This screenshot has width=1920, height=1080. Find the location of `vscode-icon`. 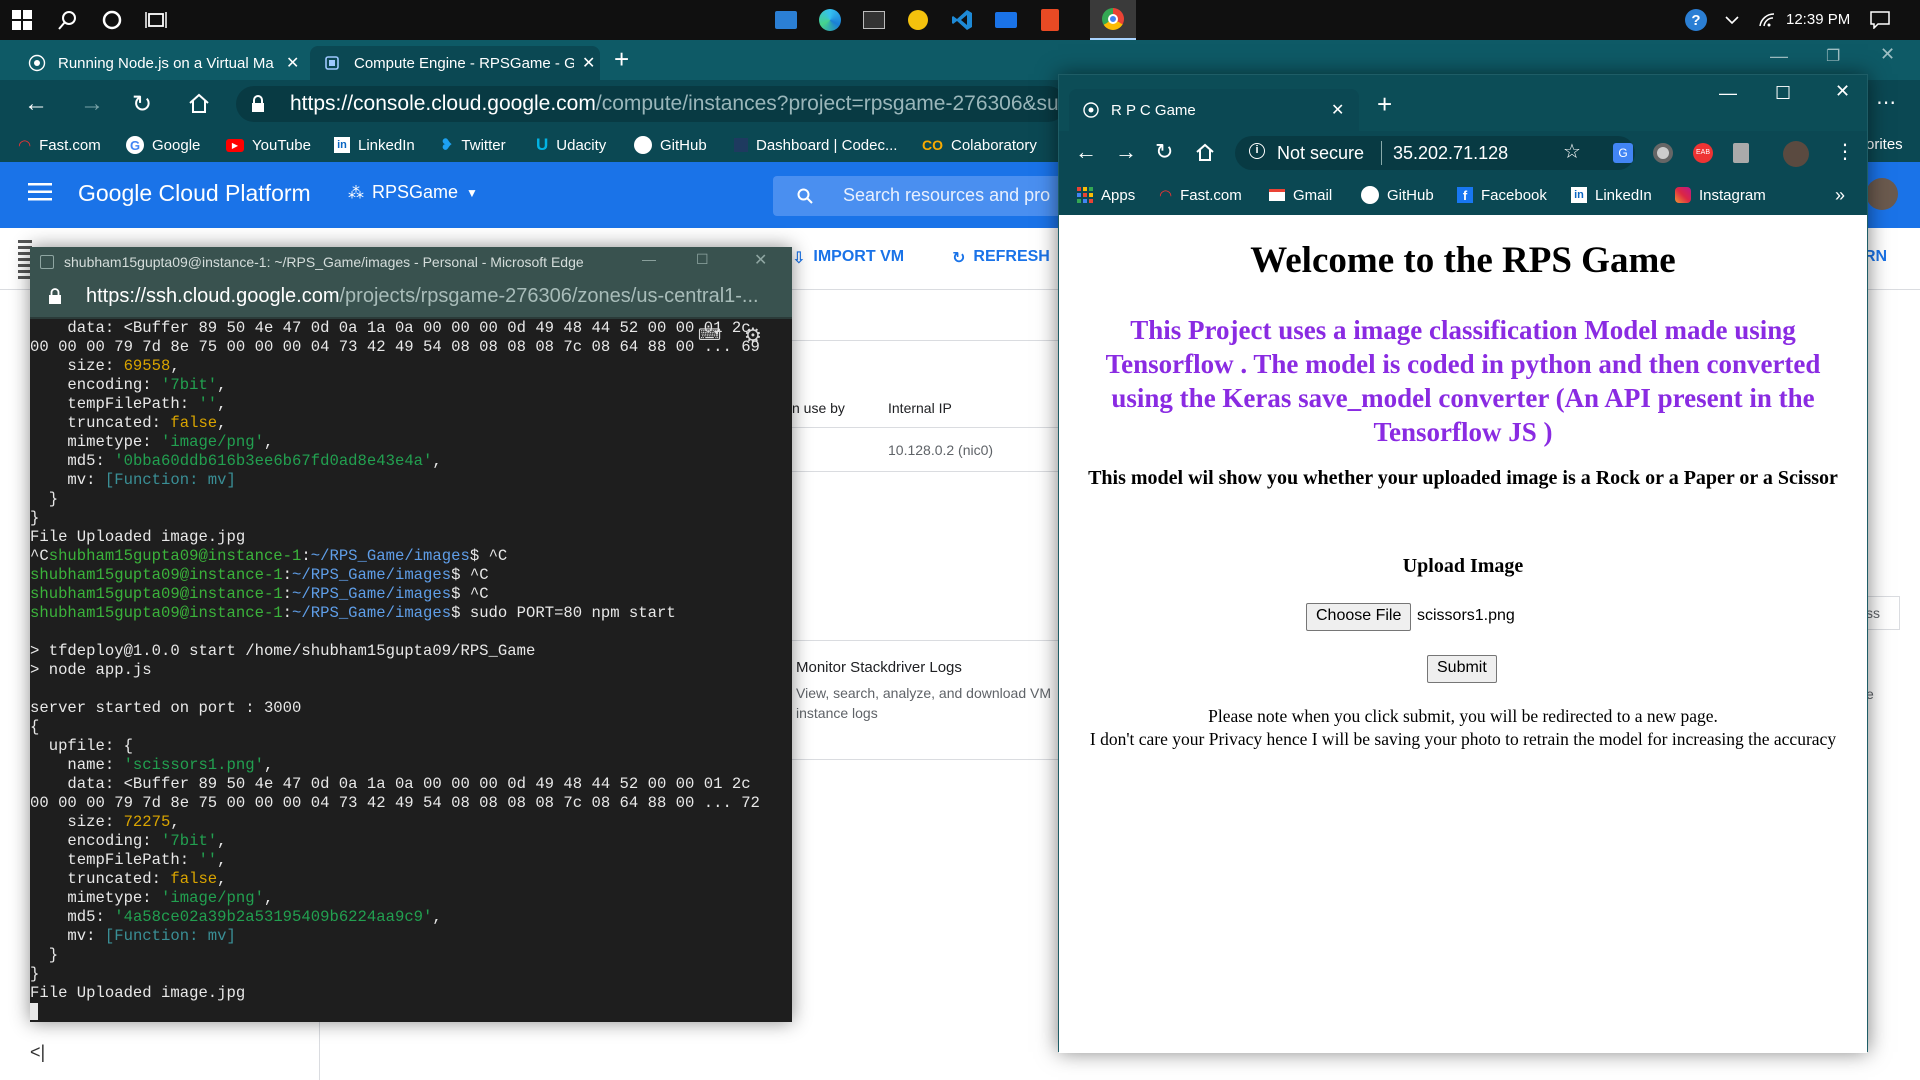

vscode-icon is located at coordinates (962, 20).